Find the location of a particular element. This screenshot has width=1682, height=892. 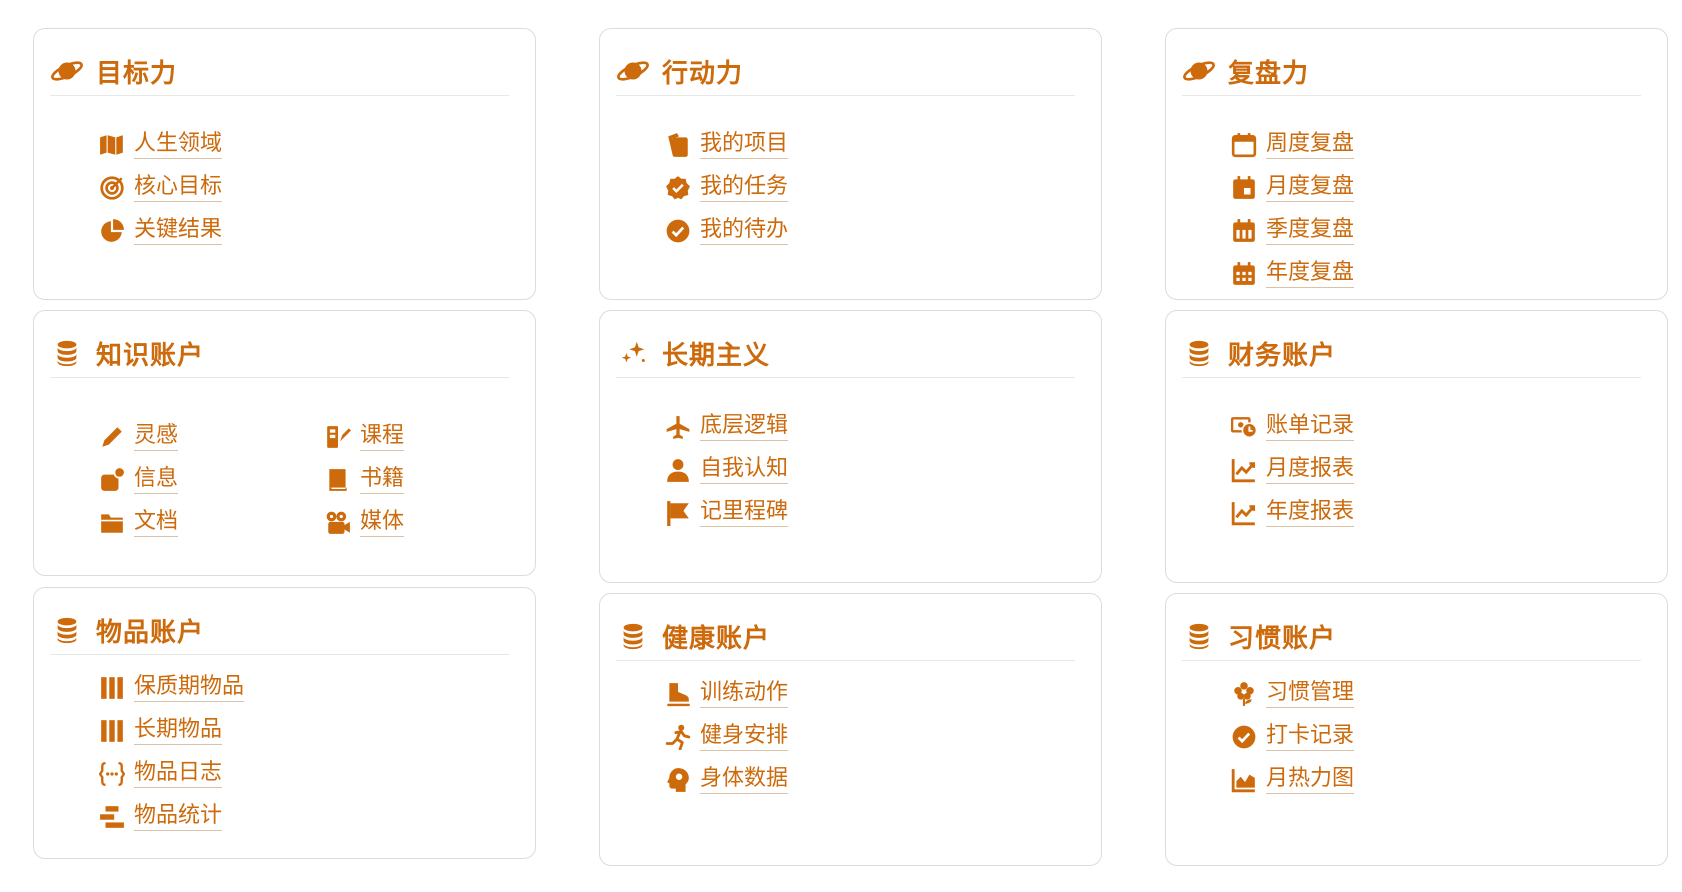

code-brackets-icon is located at coordinates (112, 774).